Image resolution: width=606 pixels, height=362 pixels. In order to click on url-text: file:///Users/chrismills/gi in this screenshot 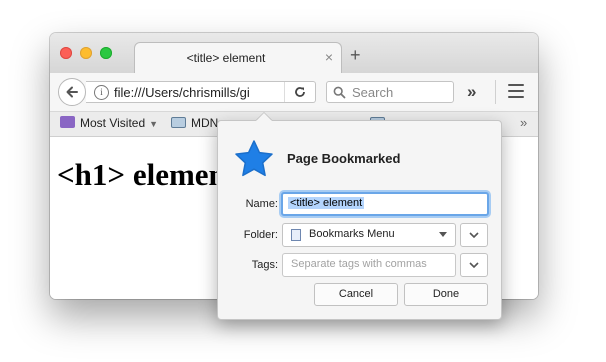, I will do `click(187, 92)`.